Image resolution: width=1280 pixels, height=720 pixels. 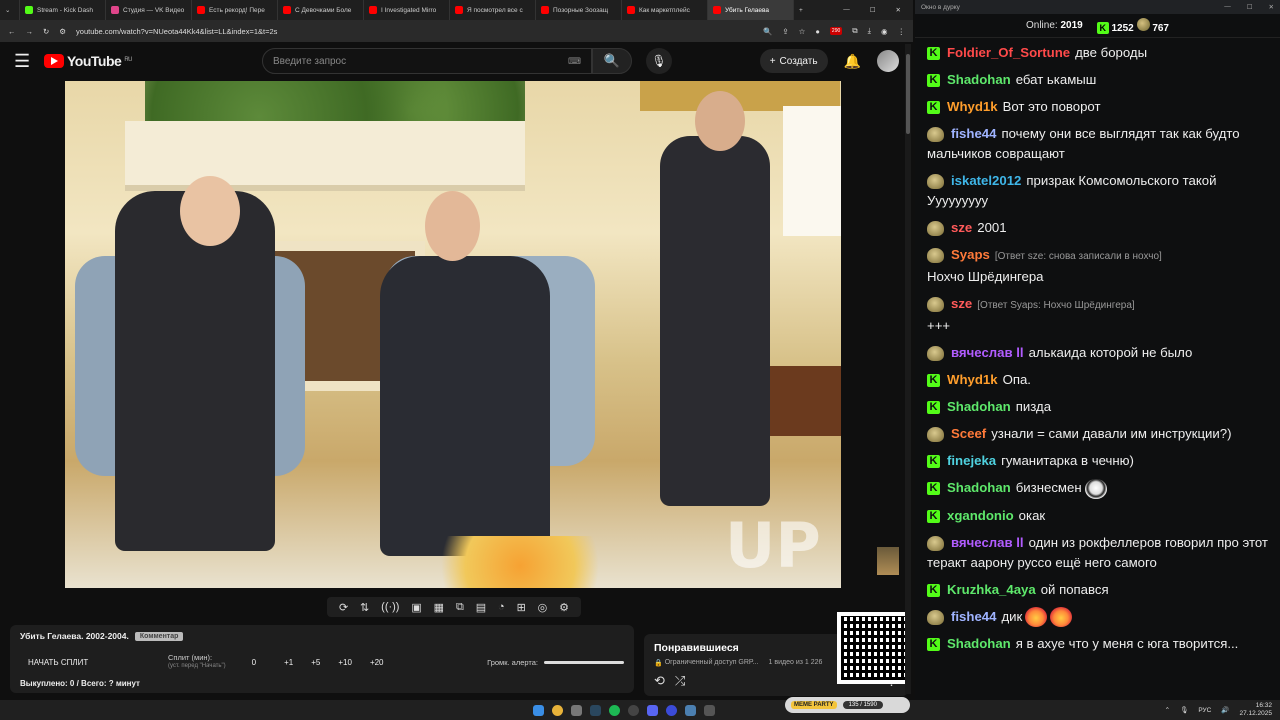 What do you see at coordinates (574, 61) in the screenshot?
I see `keyboard-icon: ⌨` at bounding box center [574, 61].